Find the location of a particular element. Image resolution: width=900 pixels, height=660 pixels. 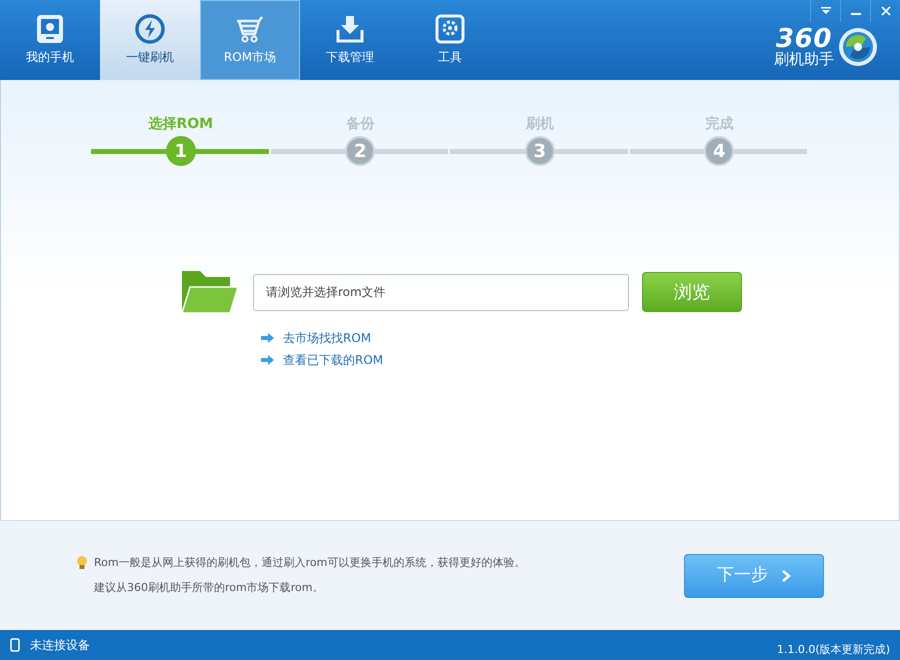

tip-text: 建议从360刷机助手所带的rom市场下载rom。 is located at coordinates (209, 588).